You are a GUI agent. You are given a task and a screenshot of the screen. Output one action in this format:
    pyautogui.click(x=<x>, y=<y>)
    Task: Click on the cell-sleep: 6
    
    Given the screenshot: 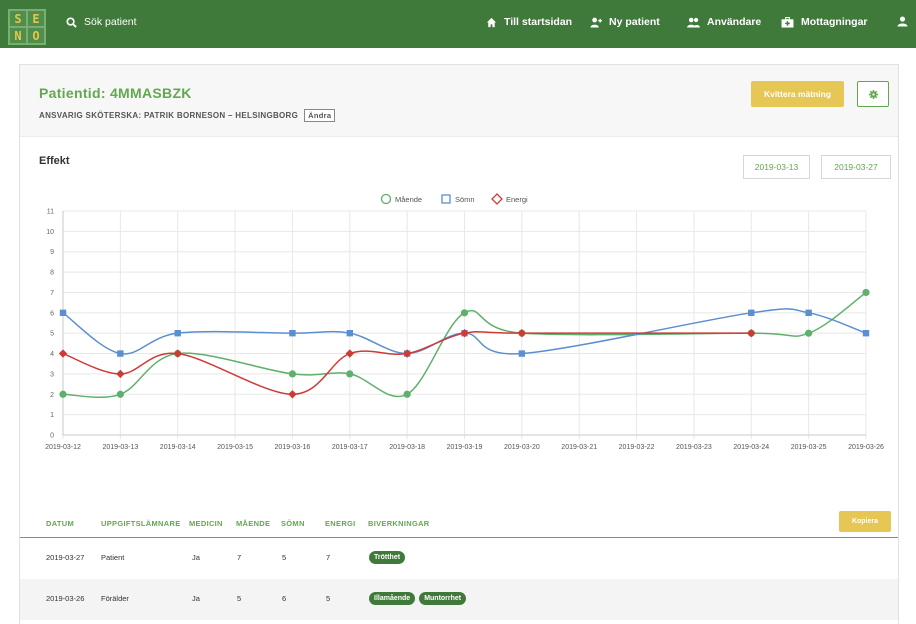 What is the action you would take?
    pyautogui.click(x=284, y=598)
    